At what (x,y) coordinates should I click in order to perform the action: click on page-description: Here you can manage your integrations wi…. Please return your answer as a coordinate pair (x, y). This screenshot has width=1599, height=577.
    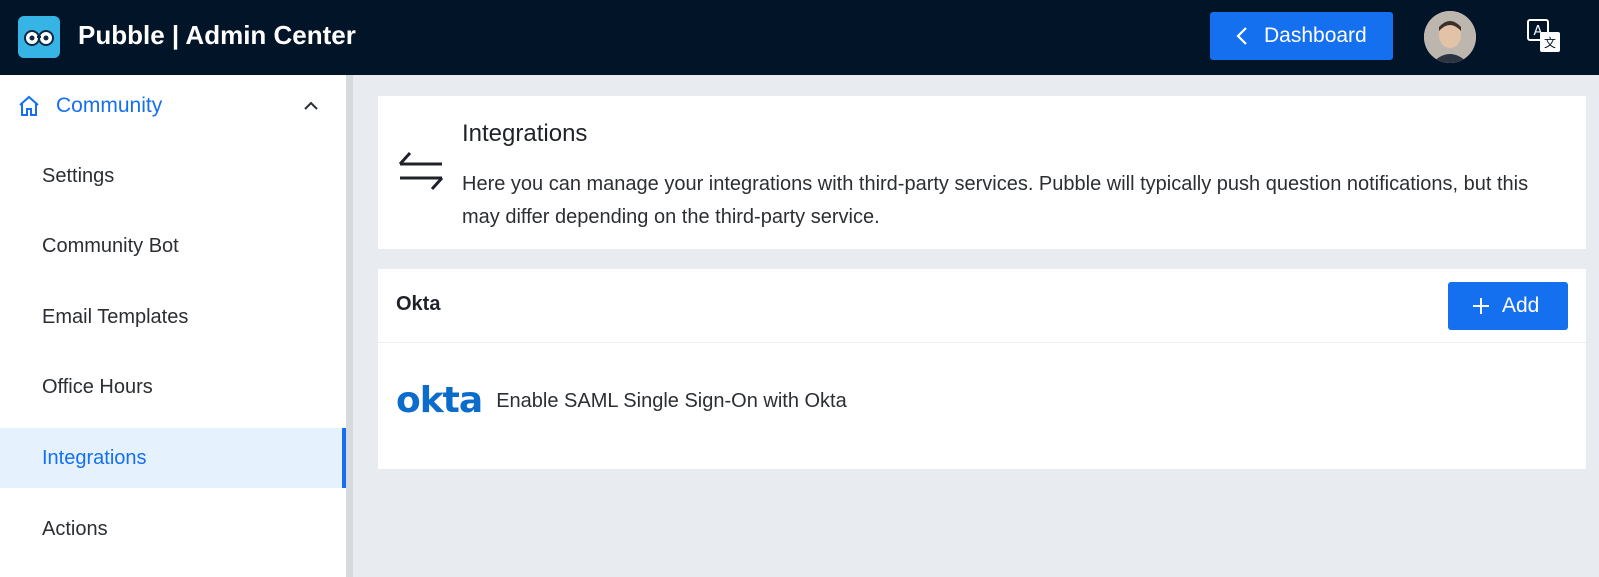
    Looking at the image, I should click on (995, 200).